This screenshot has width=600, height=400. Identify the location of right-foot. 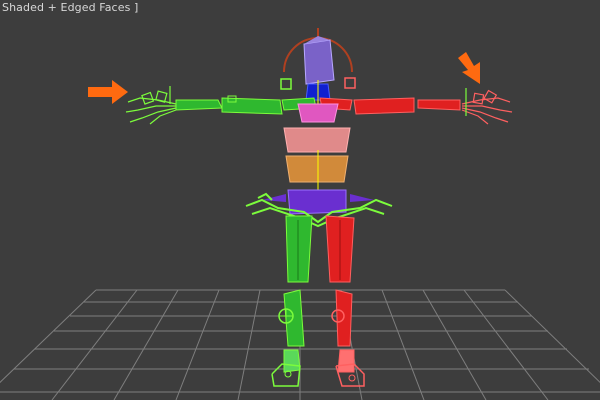
(350, 368).